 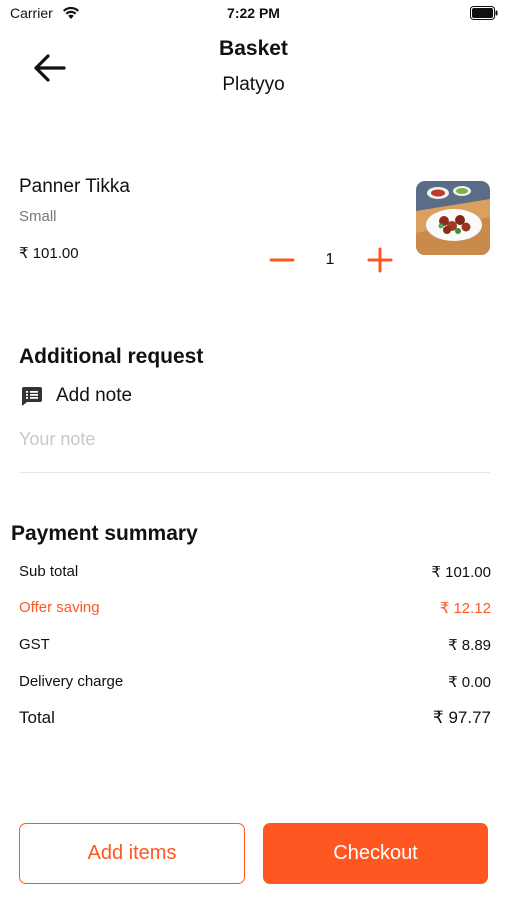 I want to click on status-bar: Carrier 7:22 PM, so click(x=253, y=14).